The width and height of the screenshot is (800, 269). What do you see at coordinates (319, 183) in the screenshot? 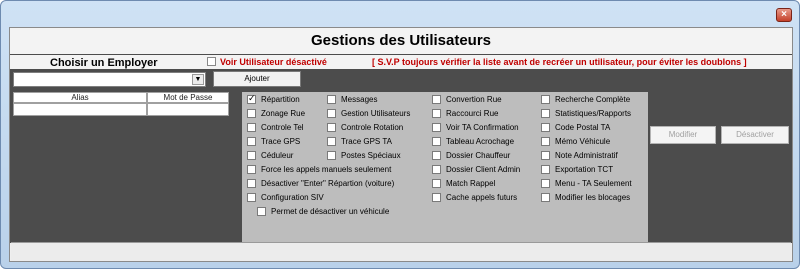
I see `perm-desactiver-enter: Désactiver "Enter" Répartion (voiture)` at bounding box center [319, 183].